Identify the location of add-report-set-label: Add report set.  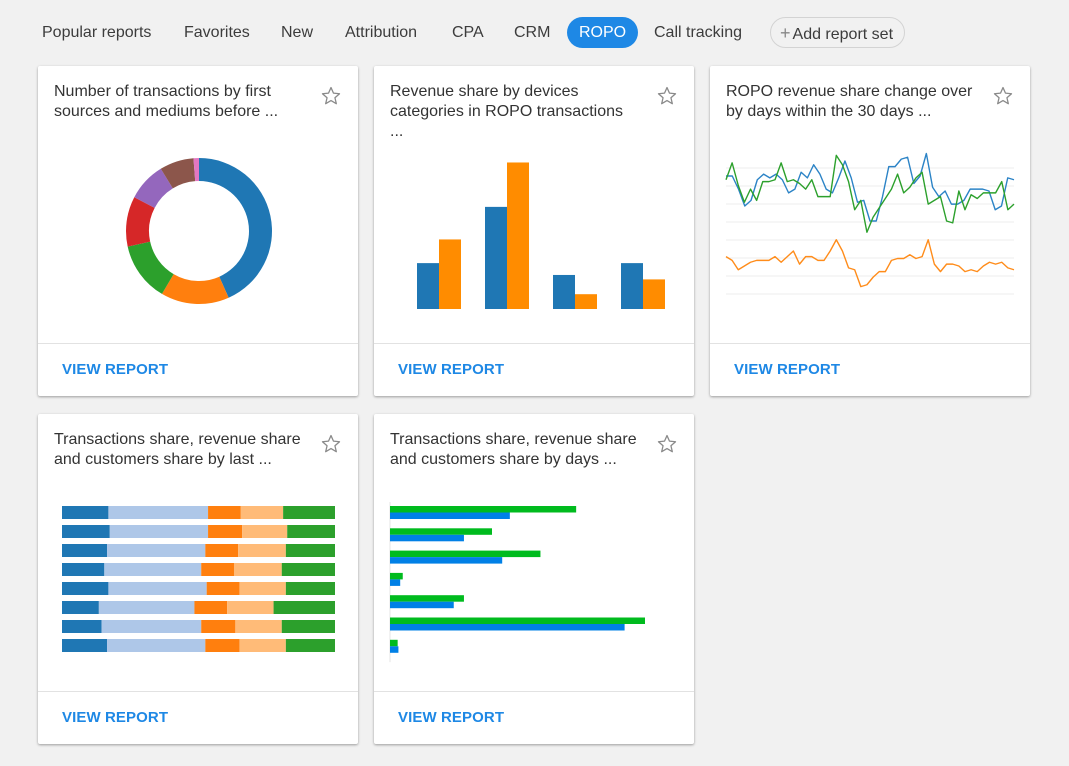
(843, 34).